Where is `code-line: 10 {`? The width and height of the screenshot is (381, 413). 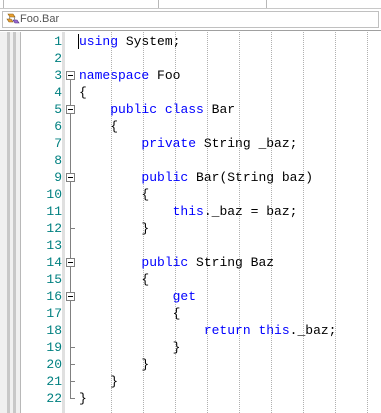 code-line: 10 { is located at coordinates (190, 194).